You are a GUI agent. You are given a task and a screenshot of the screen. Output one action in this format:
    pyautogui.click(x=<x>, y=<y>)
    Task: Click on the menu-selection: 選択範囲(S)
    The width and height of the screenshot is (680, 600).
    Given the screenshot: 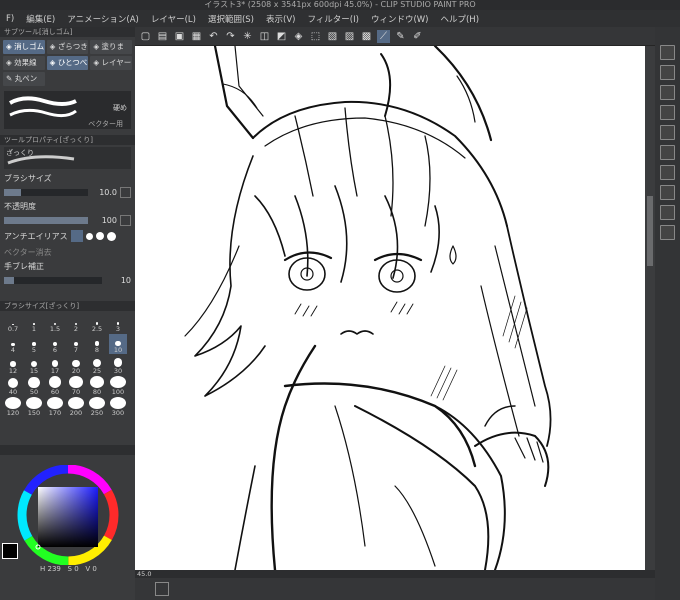 What is the action you would take?
    pyautogui.click(x=231, y=19)
    